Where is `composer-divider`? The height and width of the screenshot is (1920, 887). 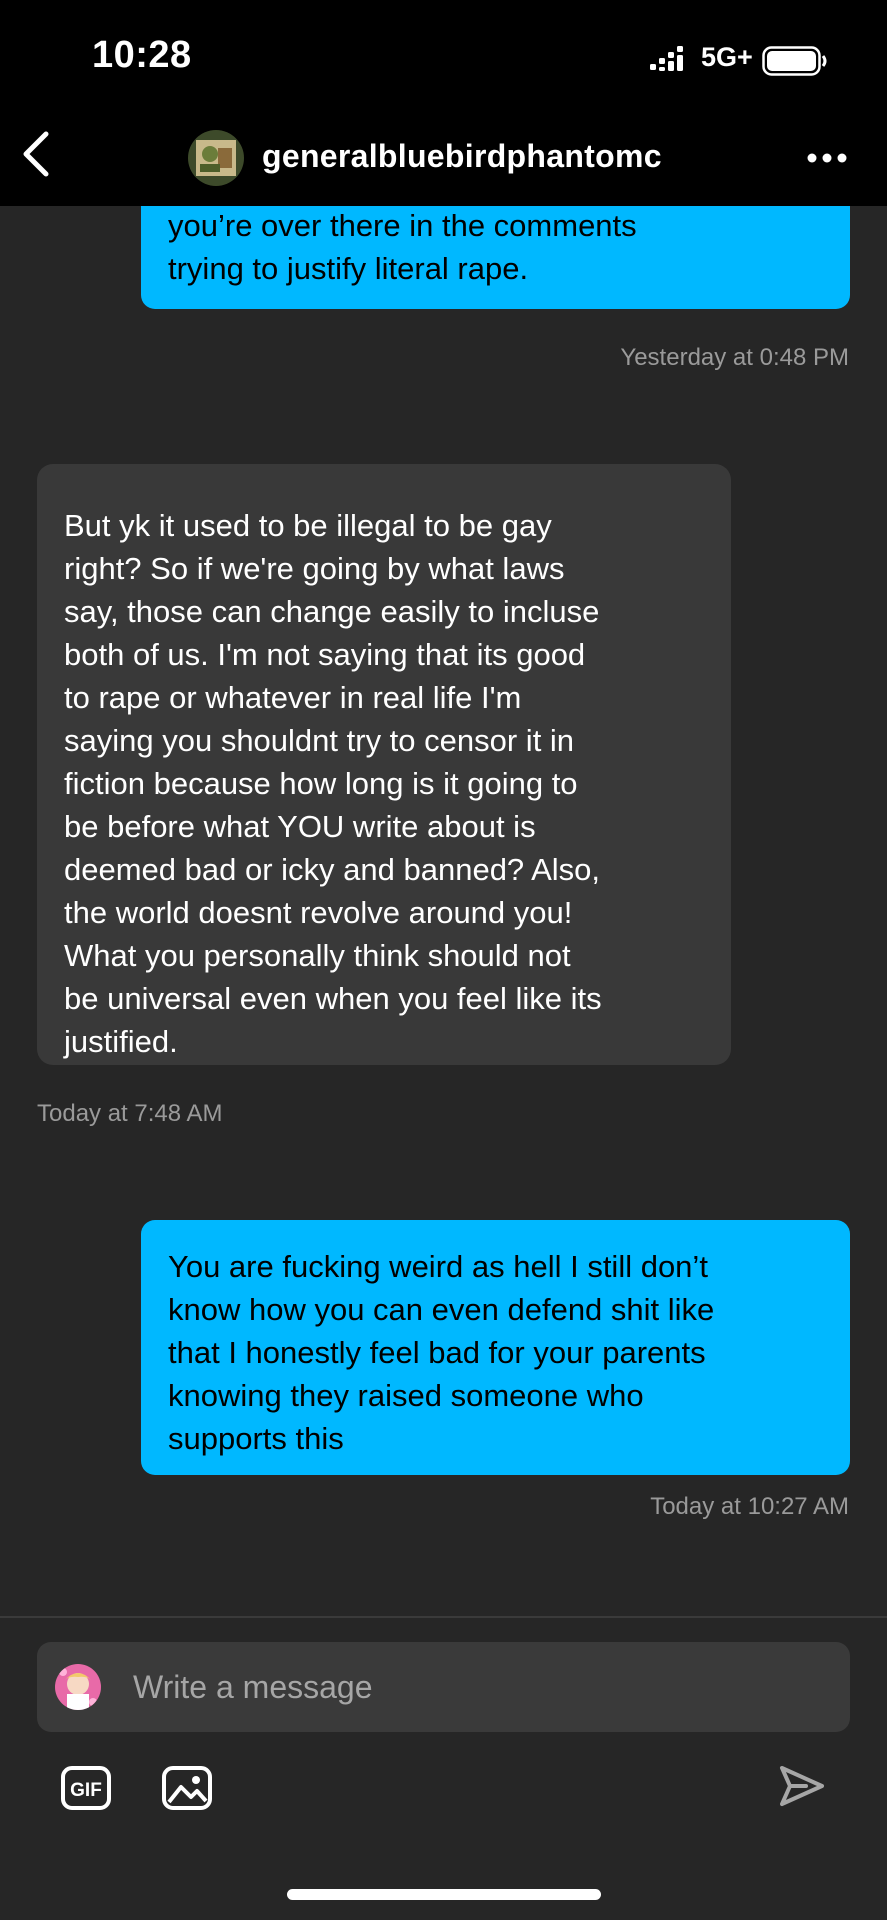
composer-divider is located at coordinates (443, 1617).